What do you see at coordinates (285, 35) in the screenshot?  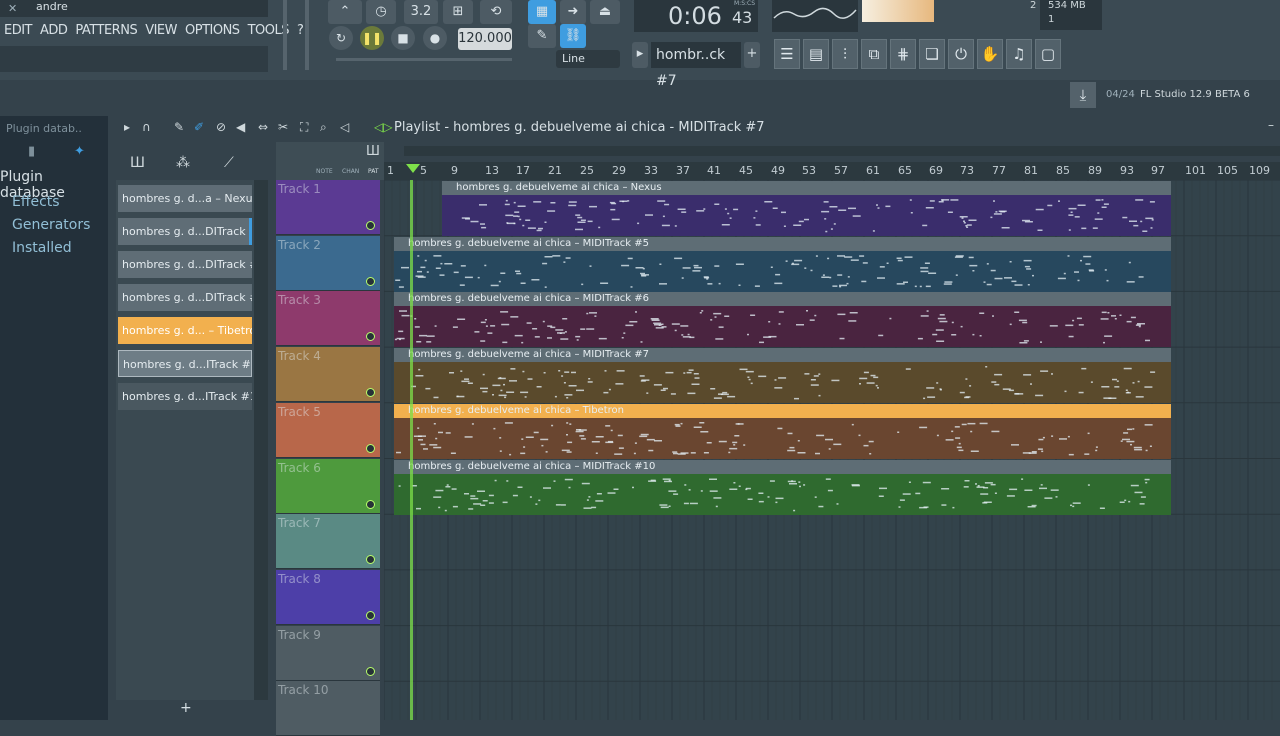 I see `master-volume-slider` at bounding box center [285, 35].